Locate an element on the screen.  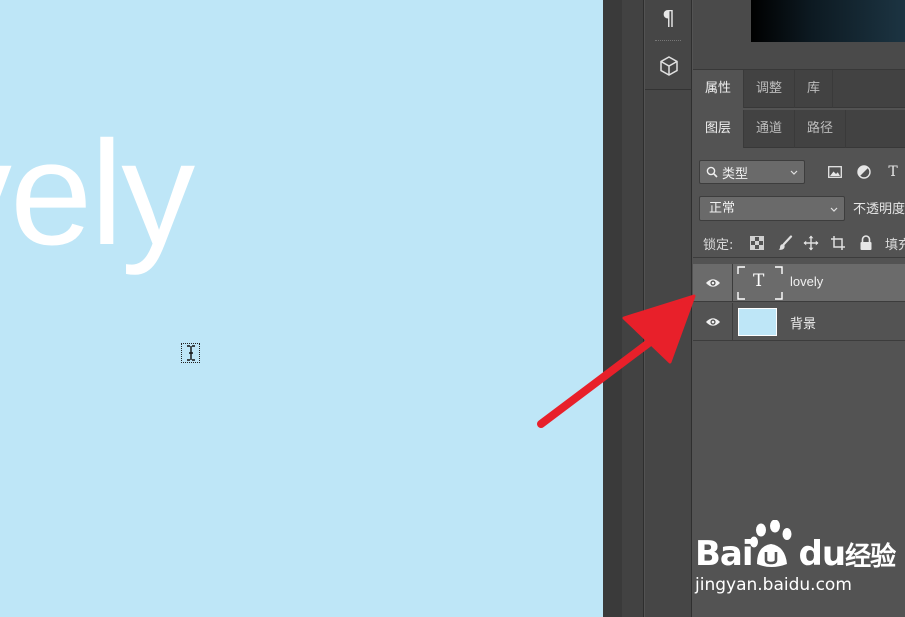
watermark-brand: Bai du经验 is located at coordinates (795, 554).